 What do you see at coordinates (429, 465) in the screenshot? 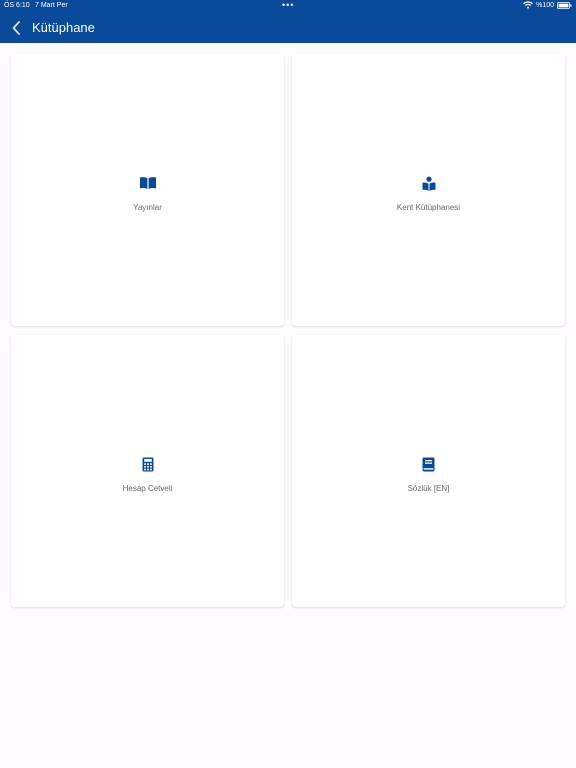
I see `book-icon` at bounding box center [429, 465].